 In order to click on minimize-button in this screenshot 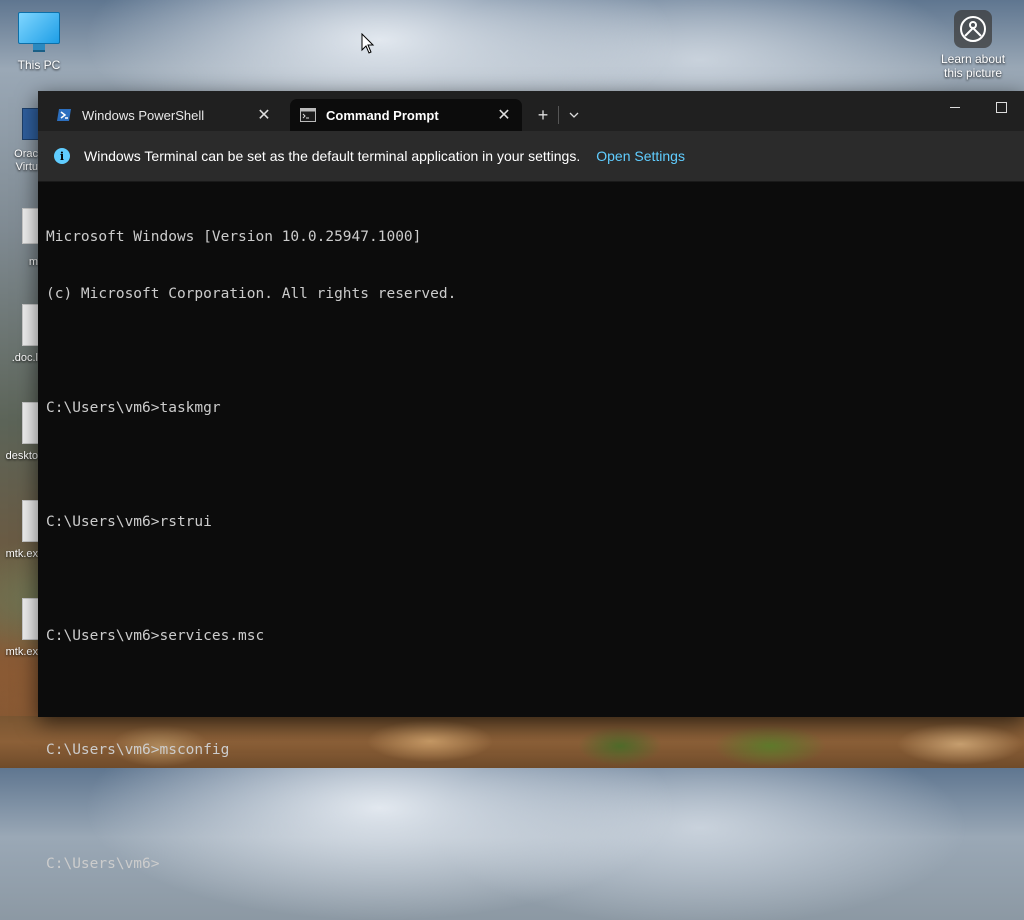, I will do `click(955, 111)`.